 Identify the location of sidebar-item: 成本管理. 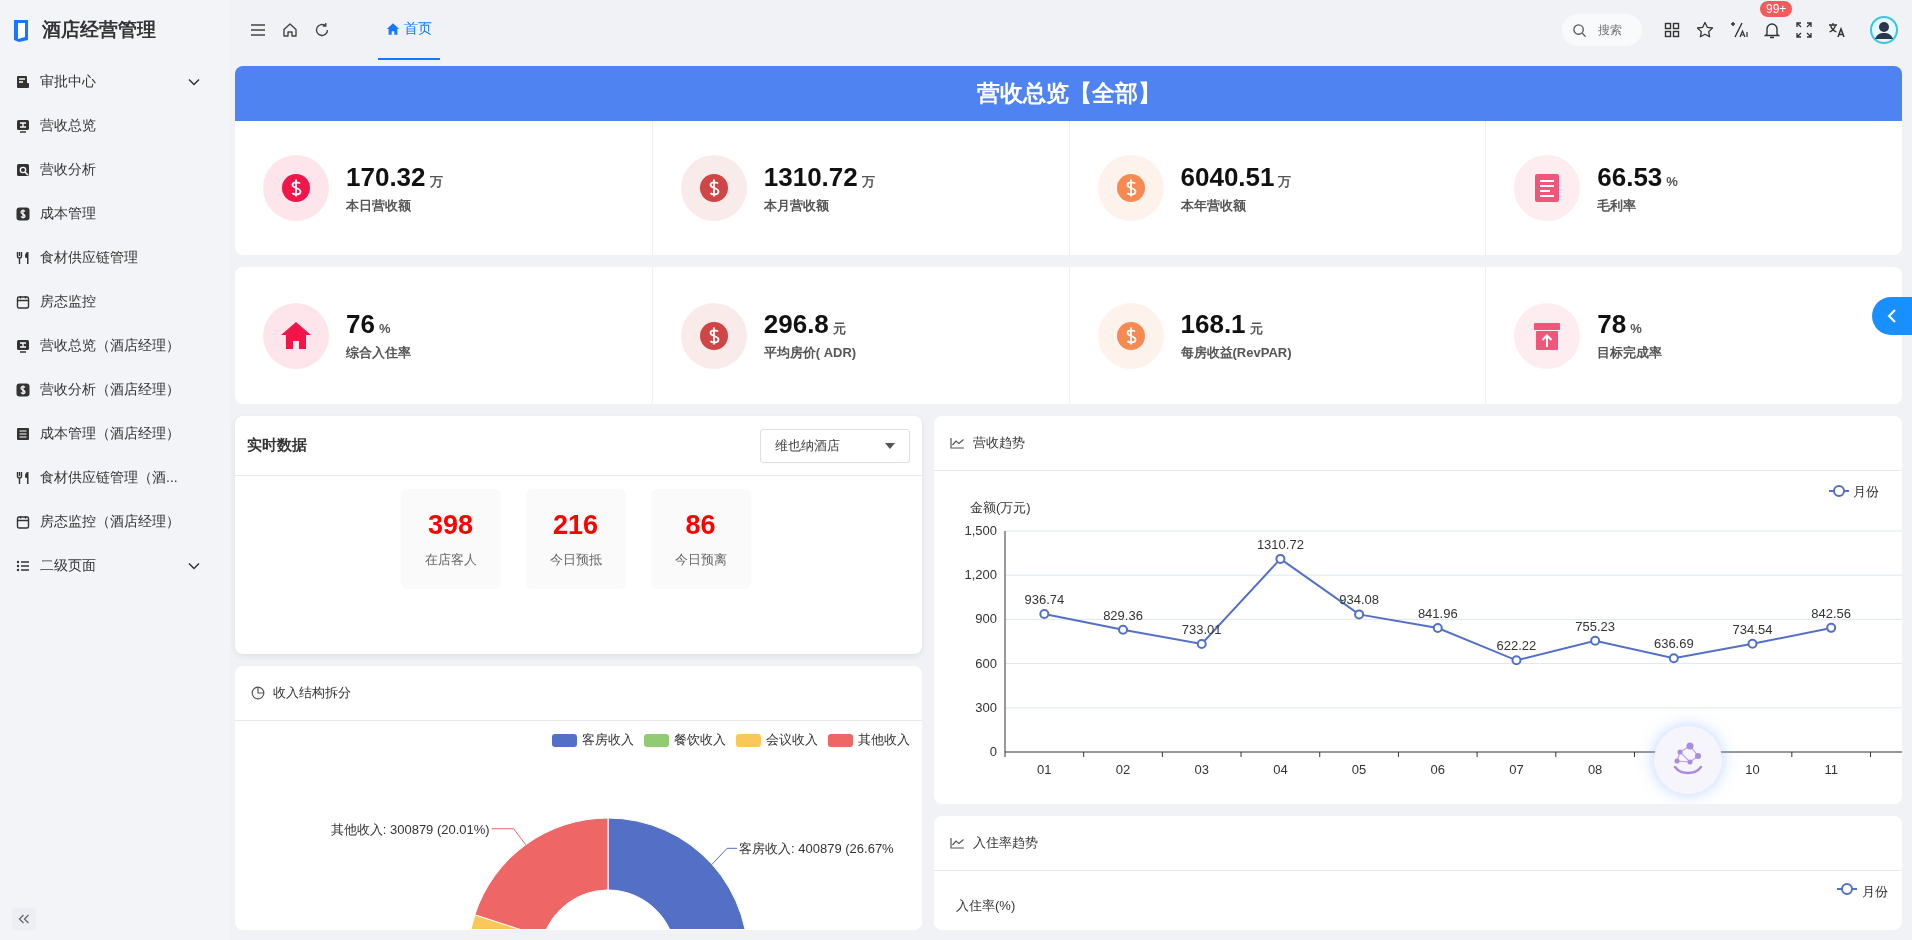
(115, 214).